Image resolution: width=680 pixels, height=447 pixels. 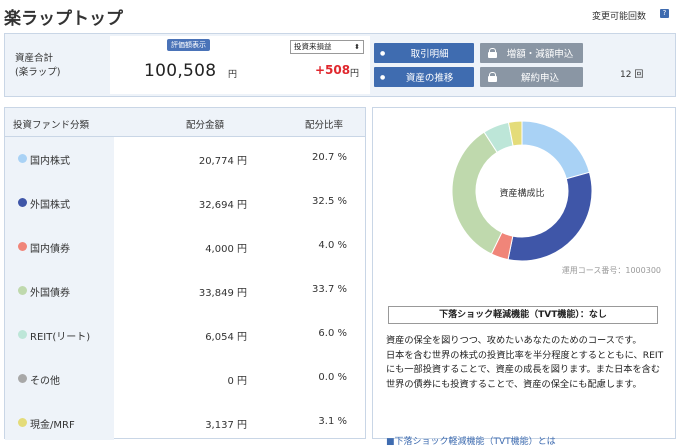 What do you see at coordinates (424, 53) in the screenshot?
I see `transactions-button: ● 取引明細` at bounding box center [424, 53].